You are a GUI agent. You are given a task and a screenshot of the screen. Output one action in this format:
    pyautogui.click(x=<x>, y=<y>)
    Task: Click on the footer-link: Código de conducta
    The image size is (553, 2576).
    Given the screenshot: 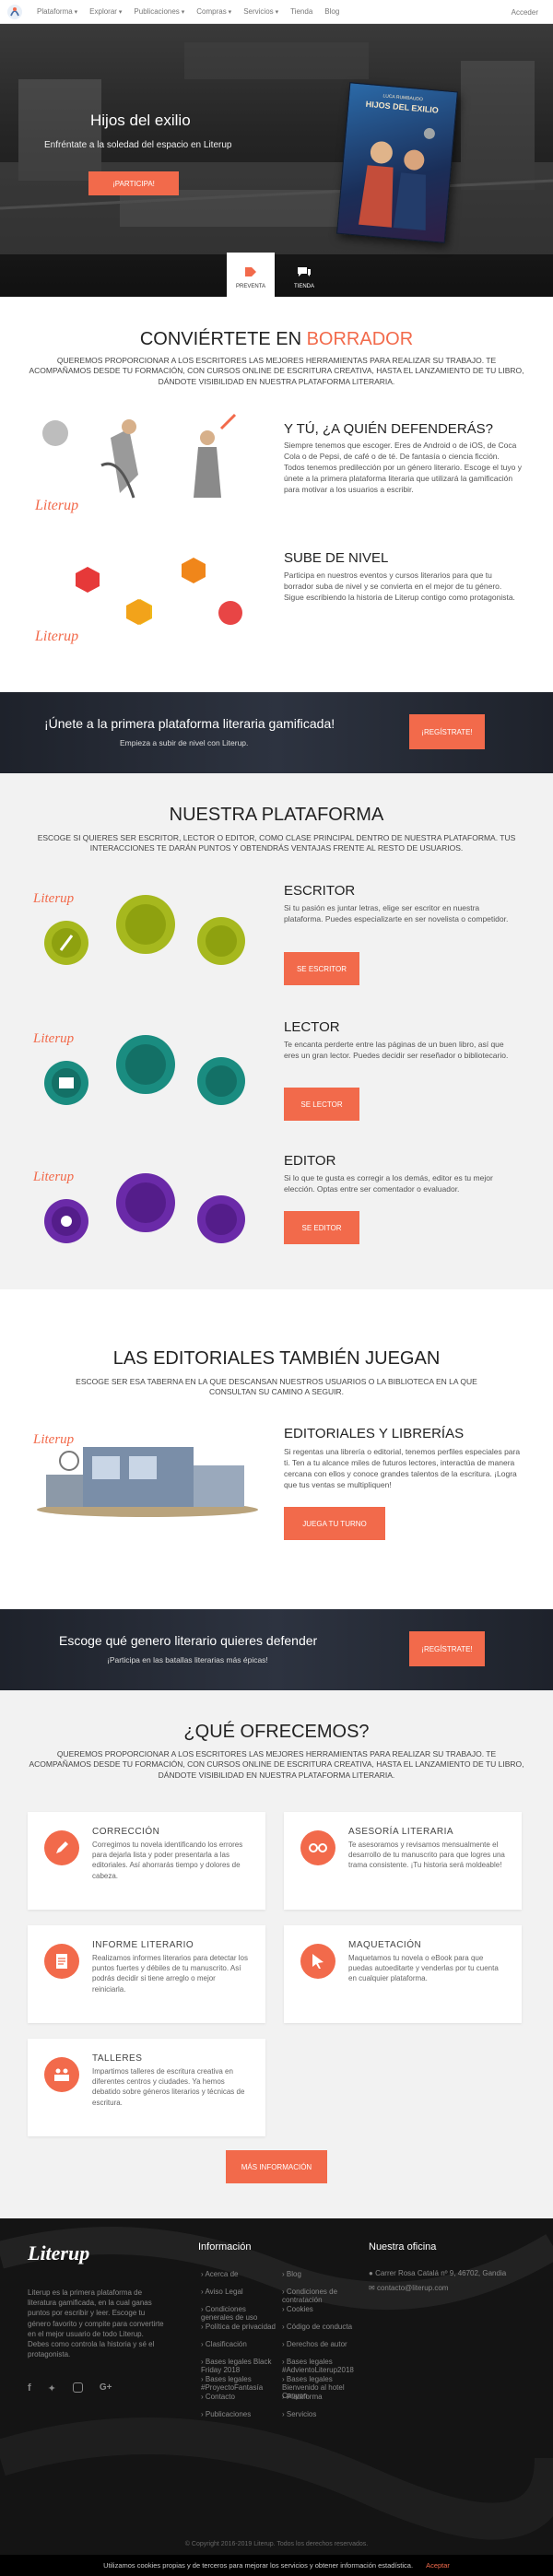 What is the action you would take?
    pyautogui.click(x=321, y=2327)
    